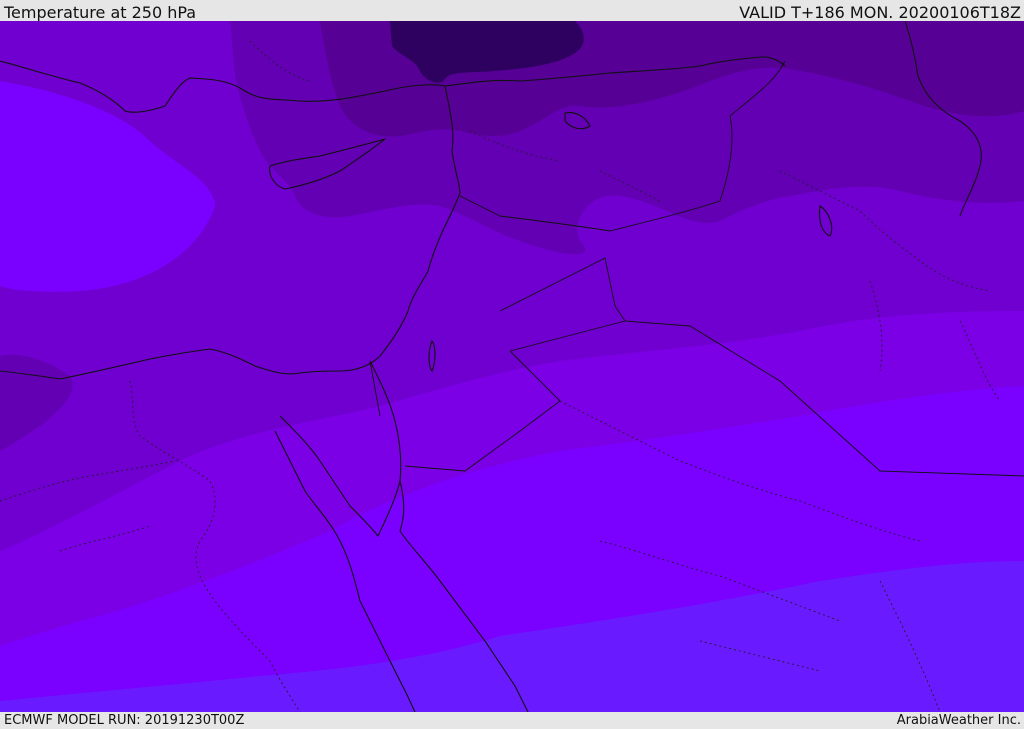 This screenshot has height=729, width=1024. Describe the element at coordinates (100, 12) in the screenshot. I see `map-title: Temperature at 250 hPa` at that location.